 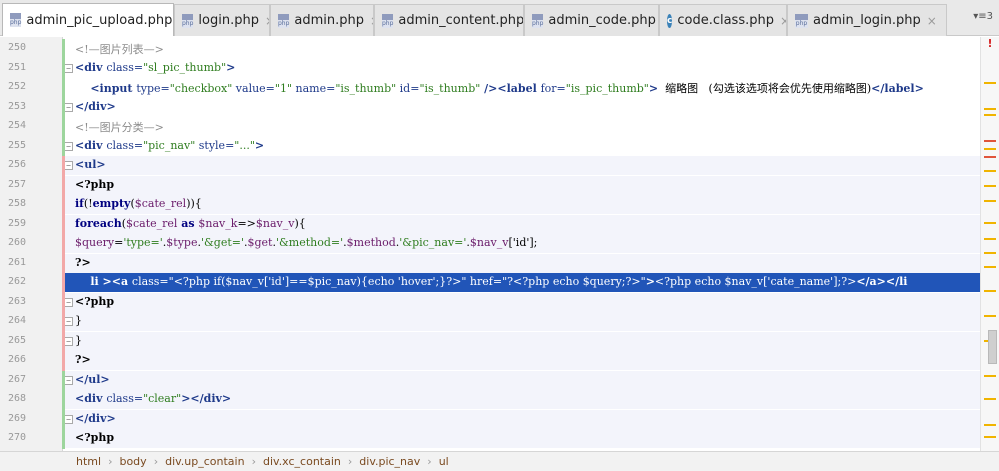 What do you see at coordinates (521, 165) in the screenshot?
I see `code-line: <ul>` at bounding box center [521, 165].